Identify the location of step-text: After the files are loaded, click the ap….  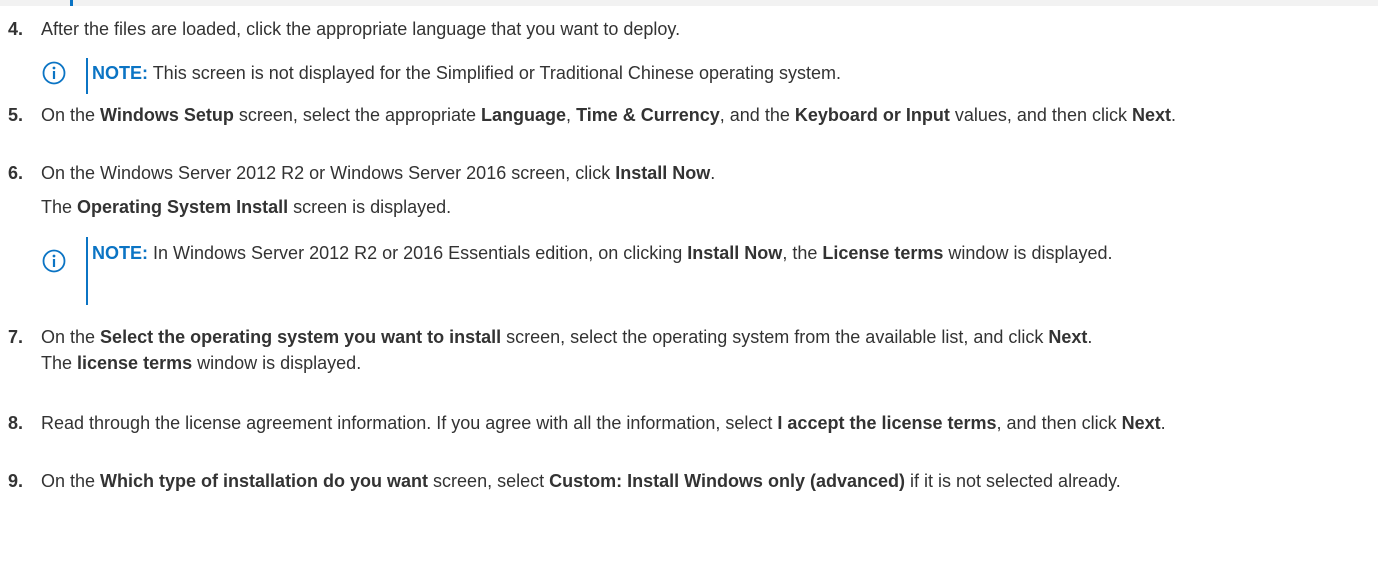
(361, 29).